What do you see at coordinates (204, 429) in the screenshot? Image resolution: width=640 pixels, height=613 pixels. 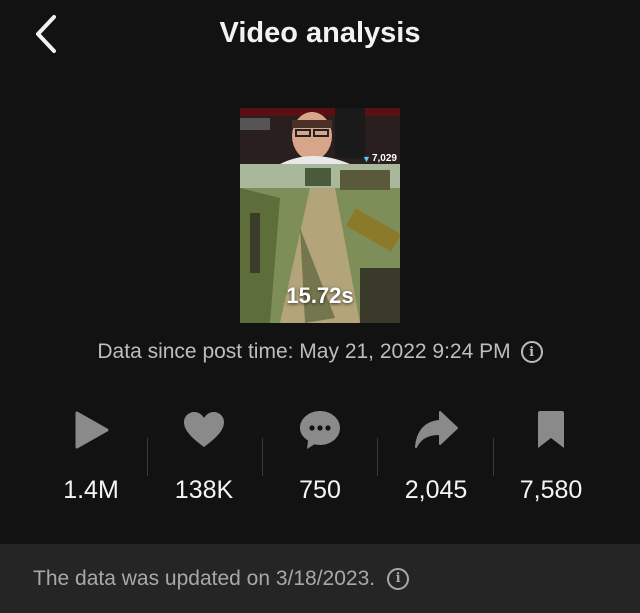 I see `heart-icon` at bounding box center [204, 429].